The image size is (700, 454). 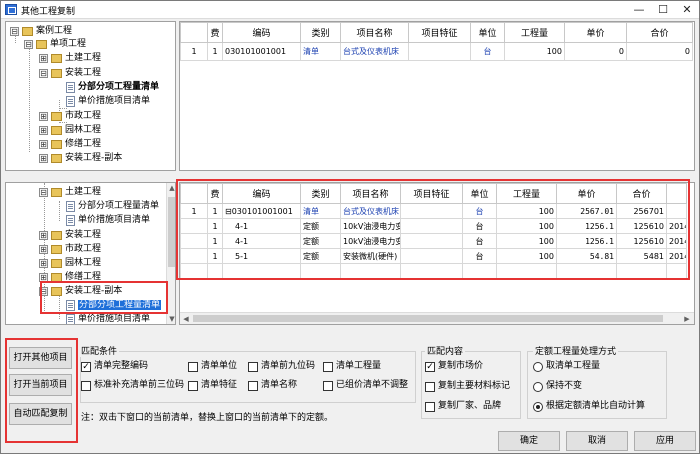 I want to click on tree-node-install: ⊟ 安装工程, so click(x=70, y=73).